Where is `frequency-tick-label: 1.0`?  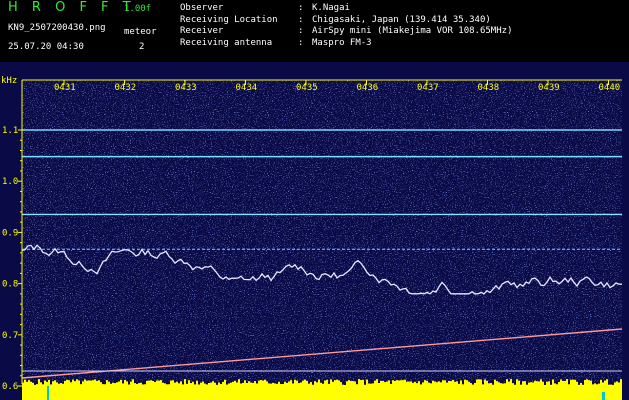
frequency-tick-label: 1.0 is located at coordinates (10, 182).